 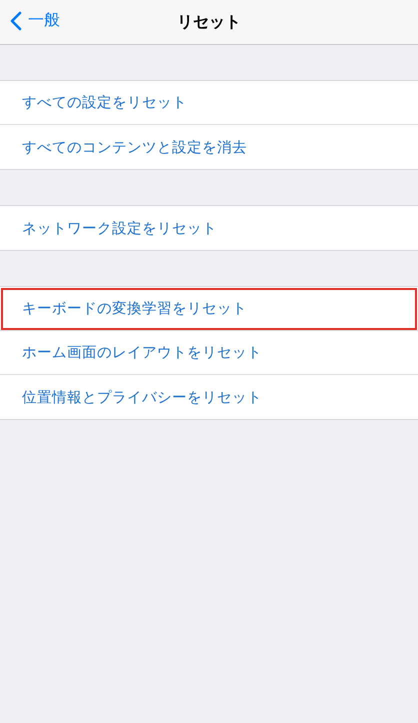 I want to click on back-label: 一般, so click(x=44, y=20).